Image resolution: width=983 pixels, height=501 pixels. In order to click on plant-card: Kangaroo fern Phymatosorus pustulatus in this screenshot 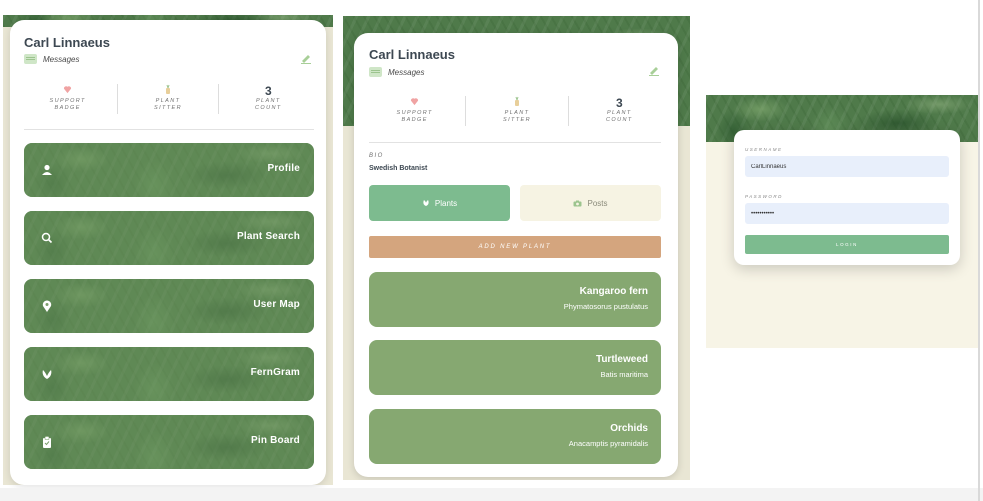, I will do `click(515, 299)`.